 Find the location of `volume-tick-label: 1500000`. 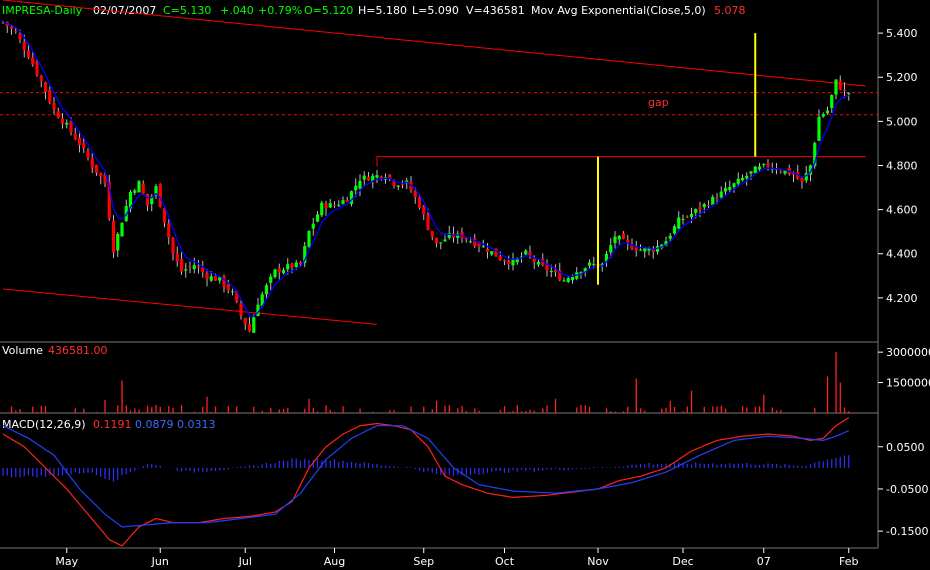

volume-tick-label: 1500000 is located at coordinates (908, 383).